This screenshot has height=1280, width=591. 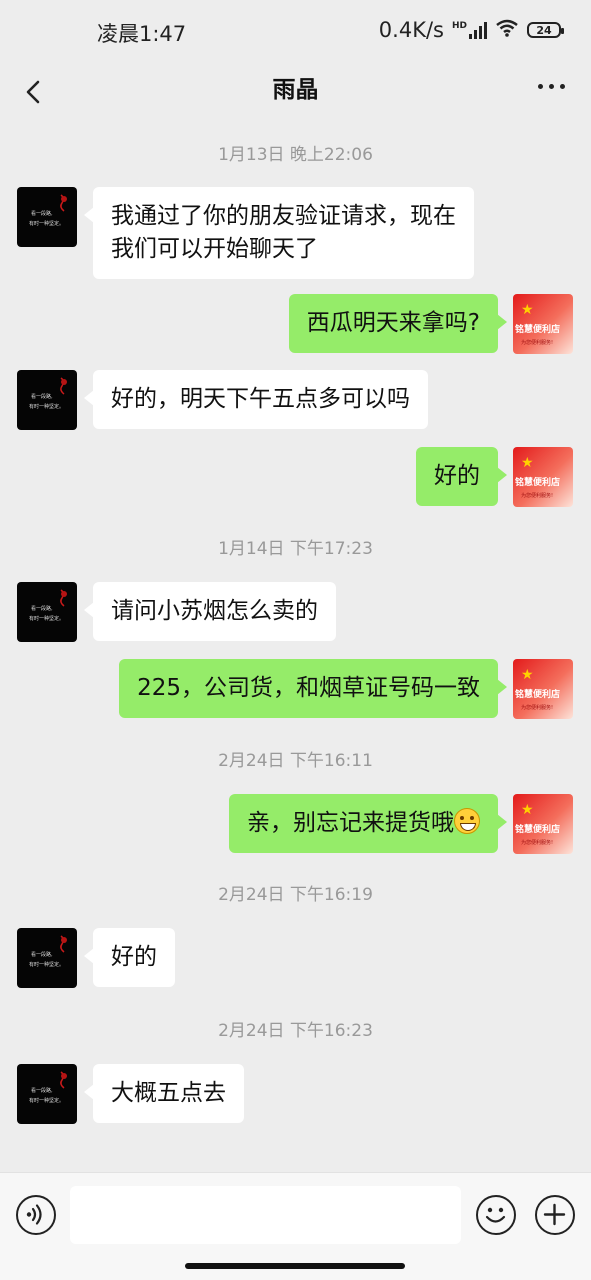 I want to click on message-bubble: 亲，别忘记来提货哦, so click(x=368, y=823).